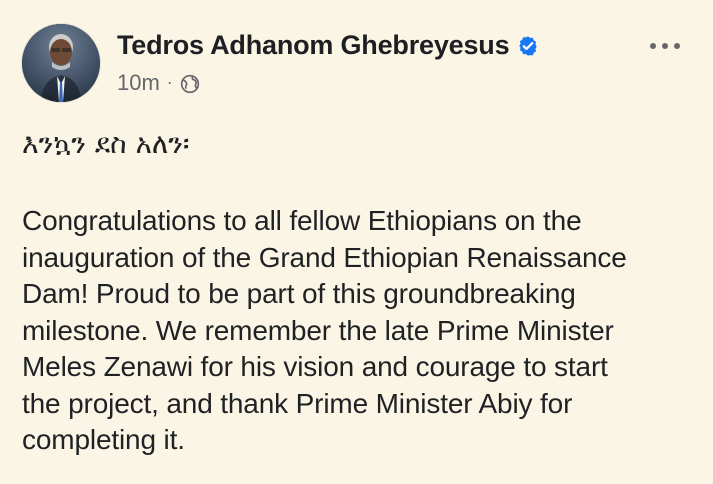 The image size is (713, 484). I want to click on amharic-greeting: እንኳን ደስ አለን፡, so click(106, 143).